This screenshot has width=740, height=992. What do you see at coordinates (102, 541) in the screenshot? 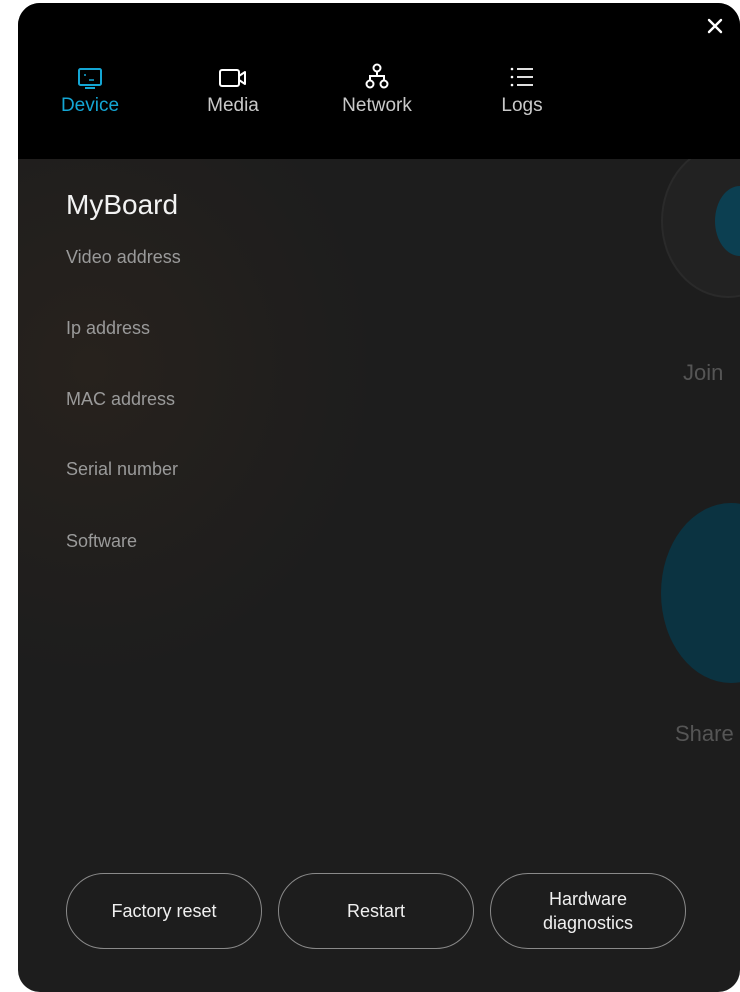
I see `software-label: Software` at bounding box center [102, 541].